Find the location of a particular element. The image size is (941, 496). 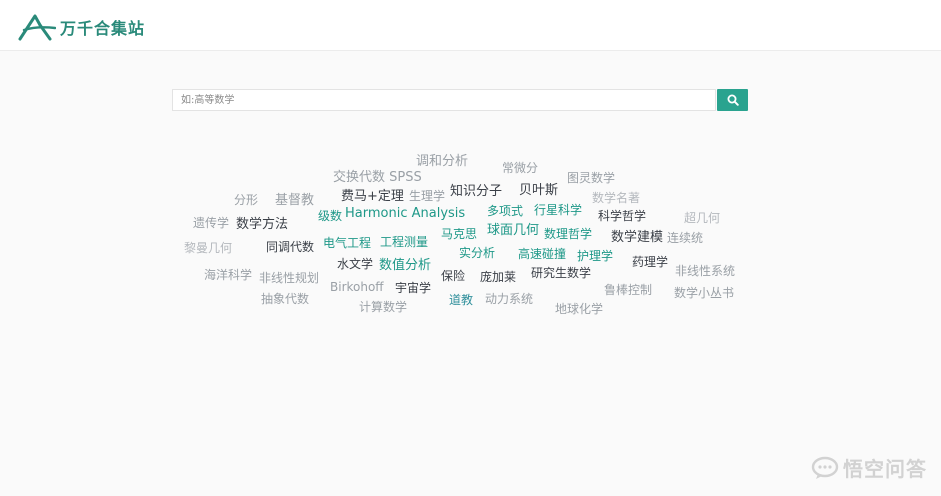

tag-item: 黎曼几何 is located at coordinates (208, 248).